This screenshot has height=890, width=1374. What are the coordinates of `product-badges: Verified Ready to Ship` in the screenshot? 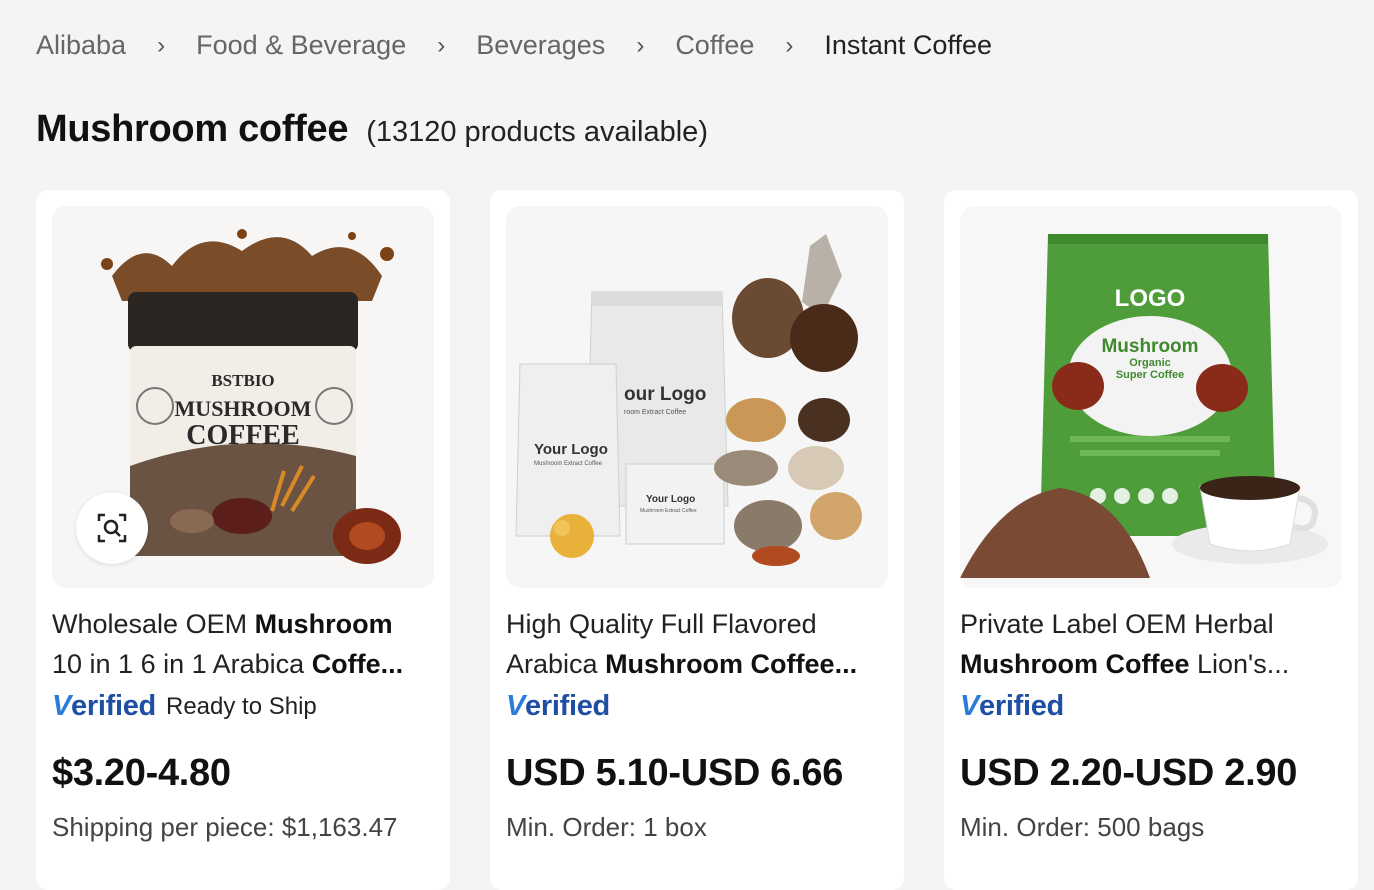 It's located at (184, 706).